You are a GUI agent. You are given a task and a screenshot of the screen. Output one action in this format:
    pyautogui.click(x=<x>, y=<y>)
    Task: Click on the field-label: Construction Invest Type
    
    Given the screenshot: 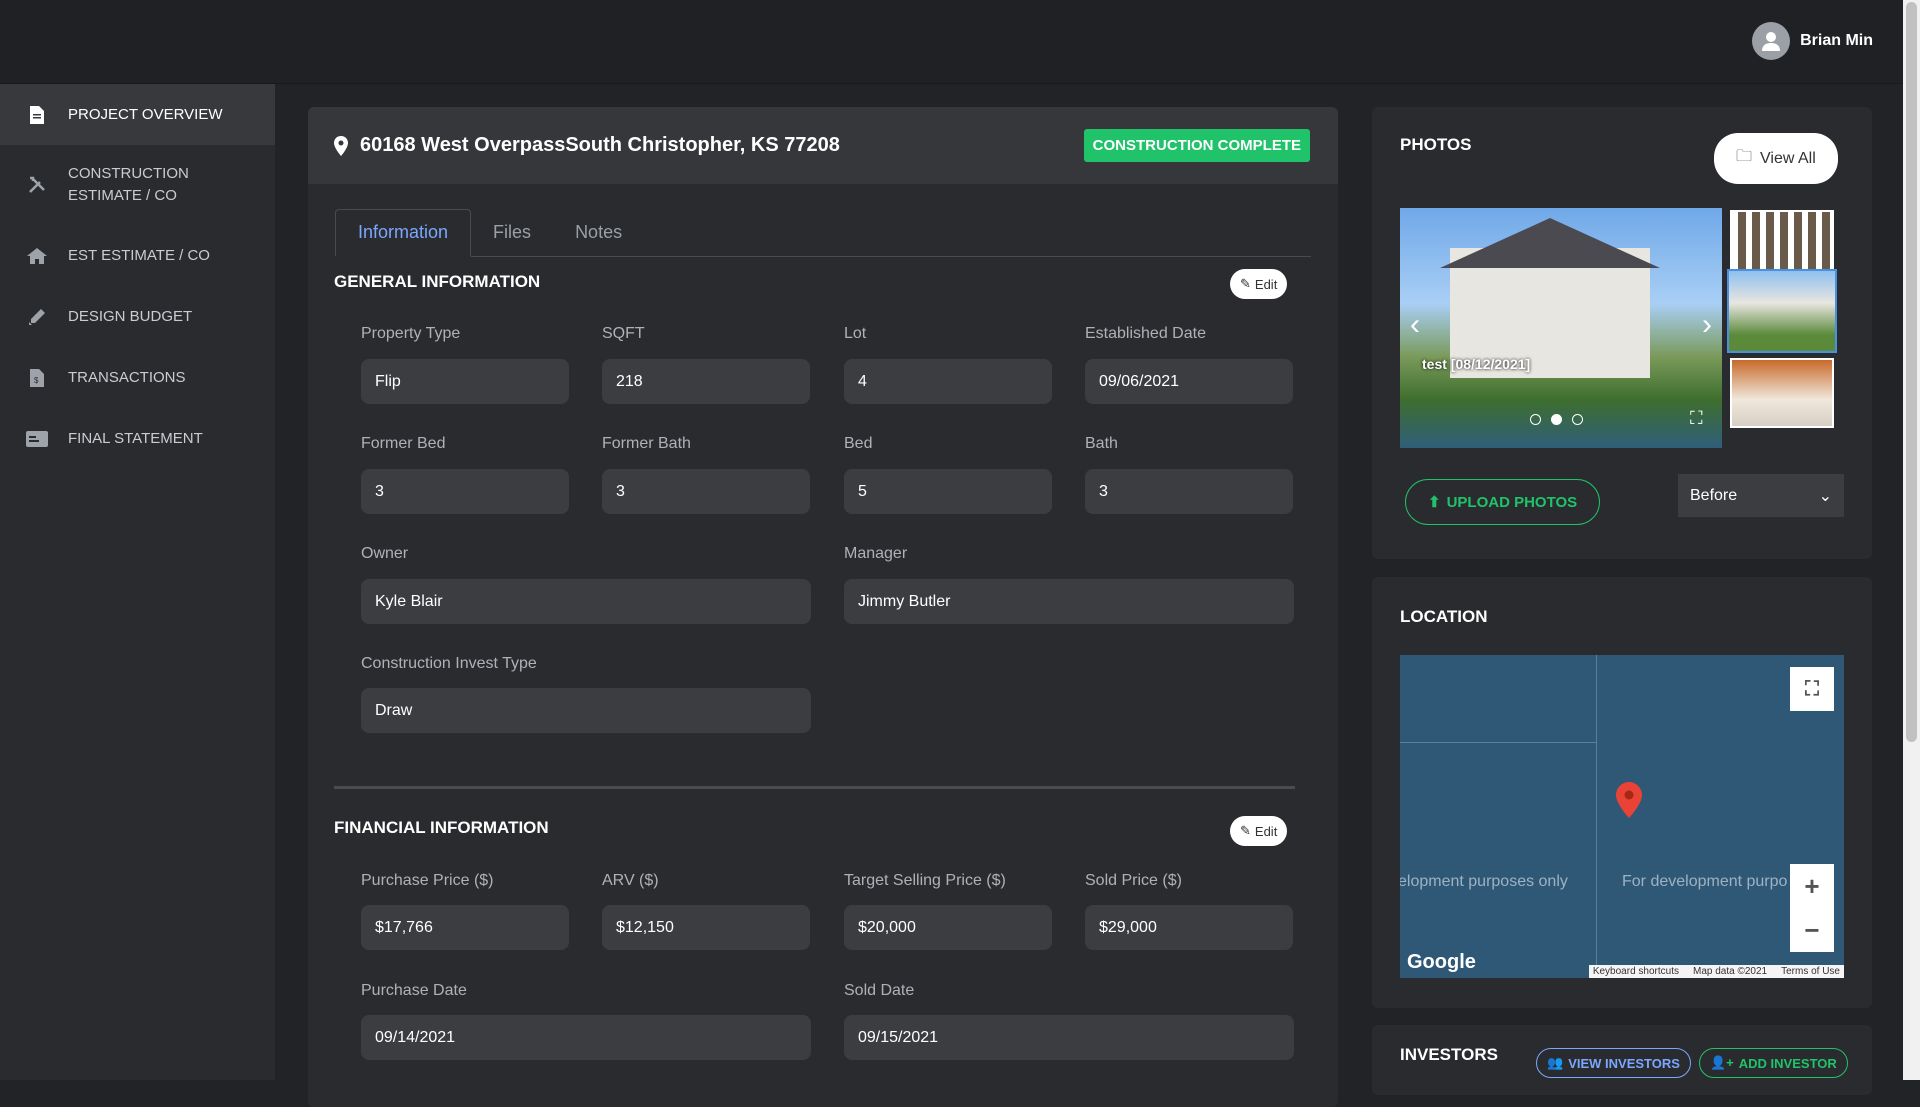 What is the action you would take?
    pyautogui.click(x=449, y=663)
    